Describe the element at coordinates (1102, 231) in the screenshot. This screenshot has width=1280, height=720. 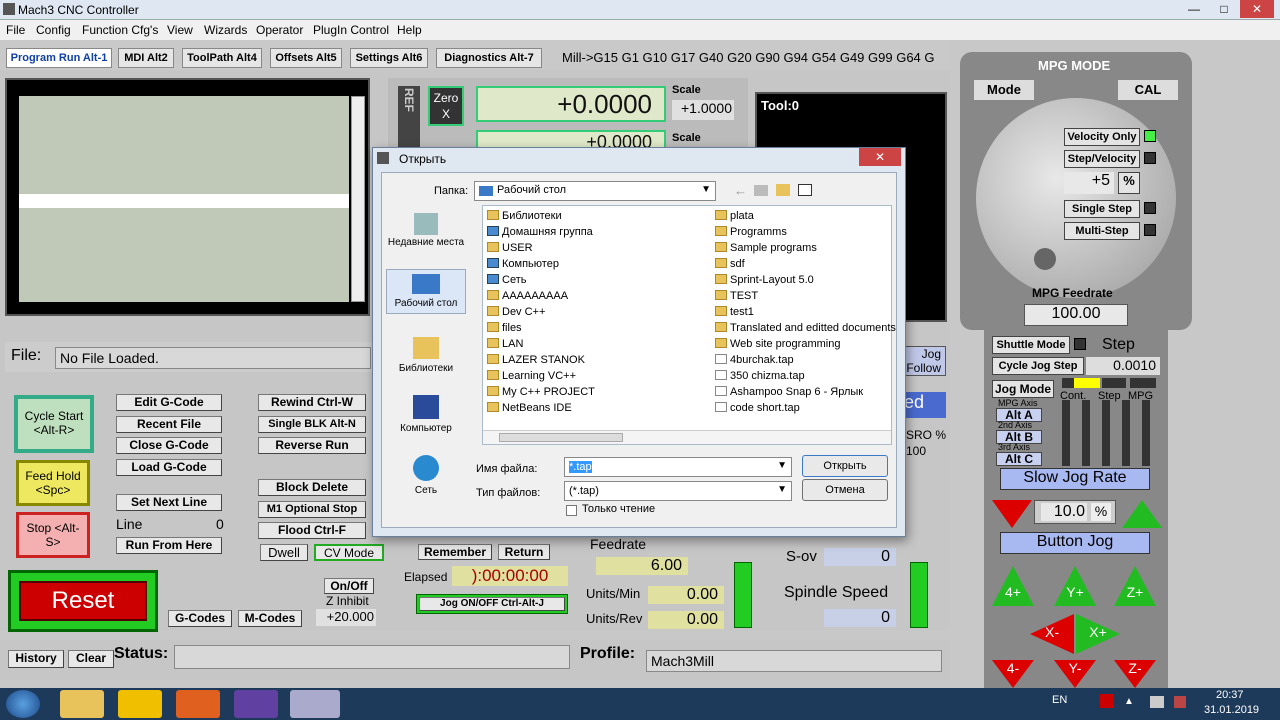
I see `multi-step-button: Multi-Step` at that location.